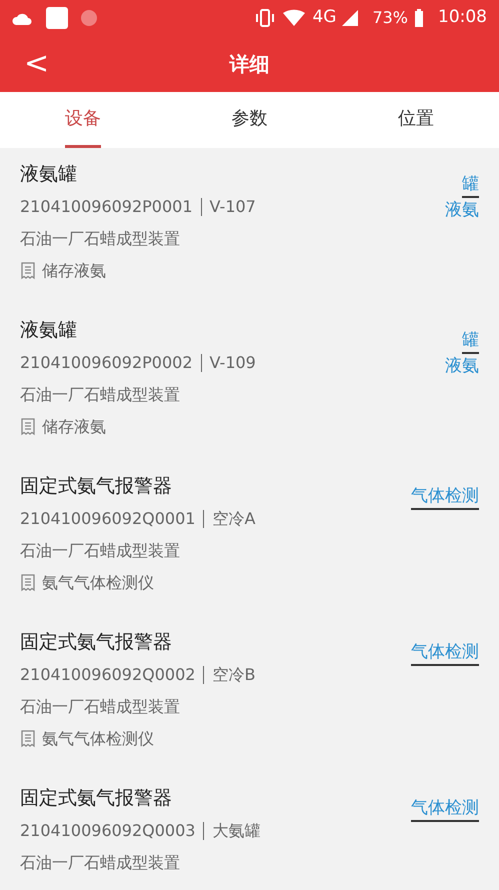 This screenshot has height=890, width=499. What do you see at coordinates (250, 64) in the screenshot?
I see `page-title: 详细` at bounding box center [250, 64].